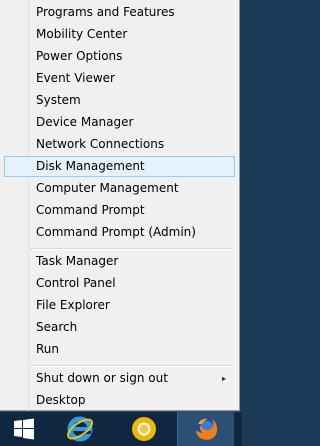 This screenshot has height=446, width=320. I want to click on menu-item-label: Control Panel, so click(76, 283).